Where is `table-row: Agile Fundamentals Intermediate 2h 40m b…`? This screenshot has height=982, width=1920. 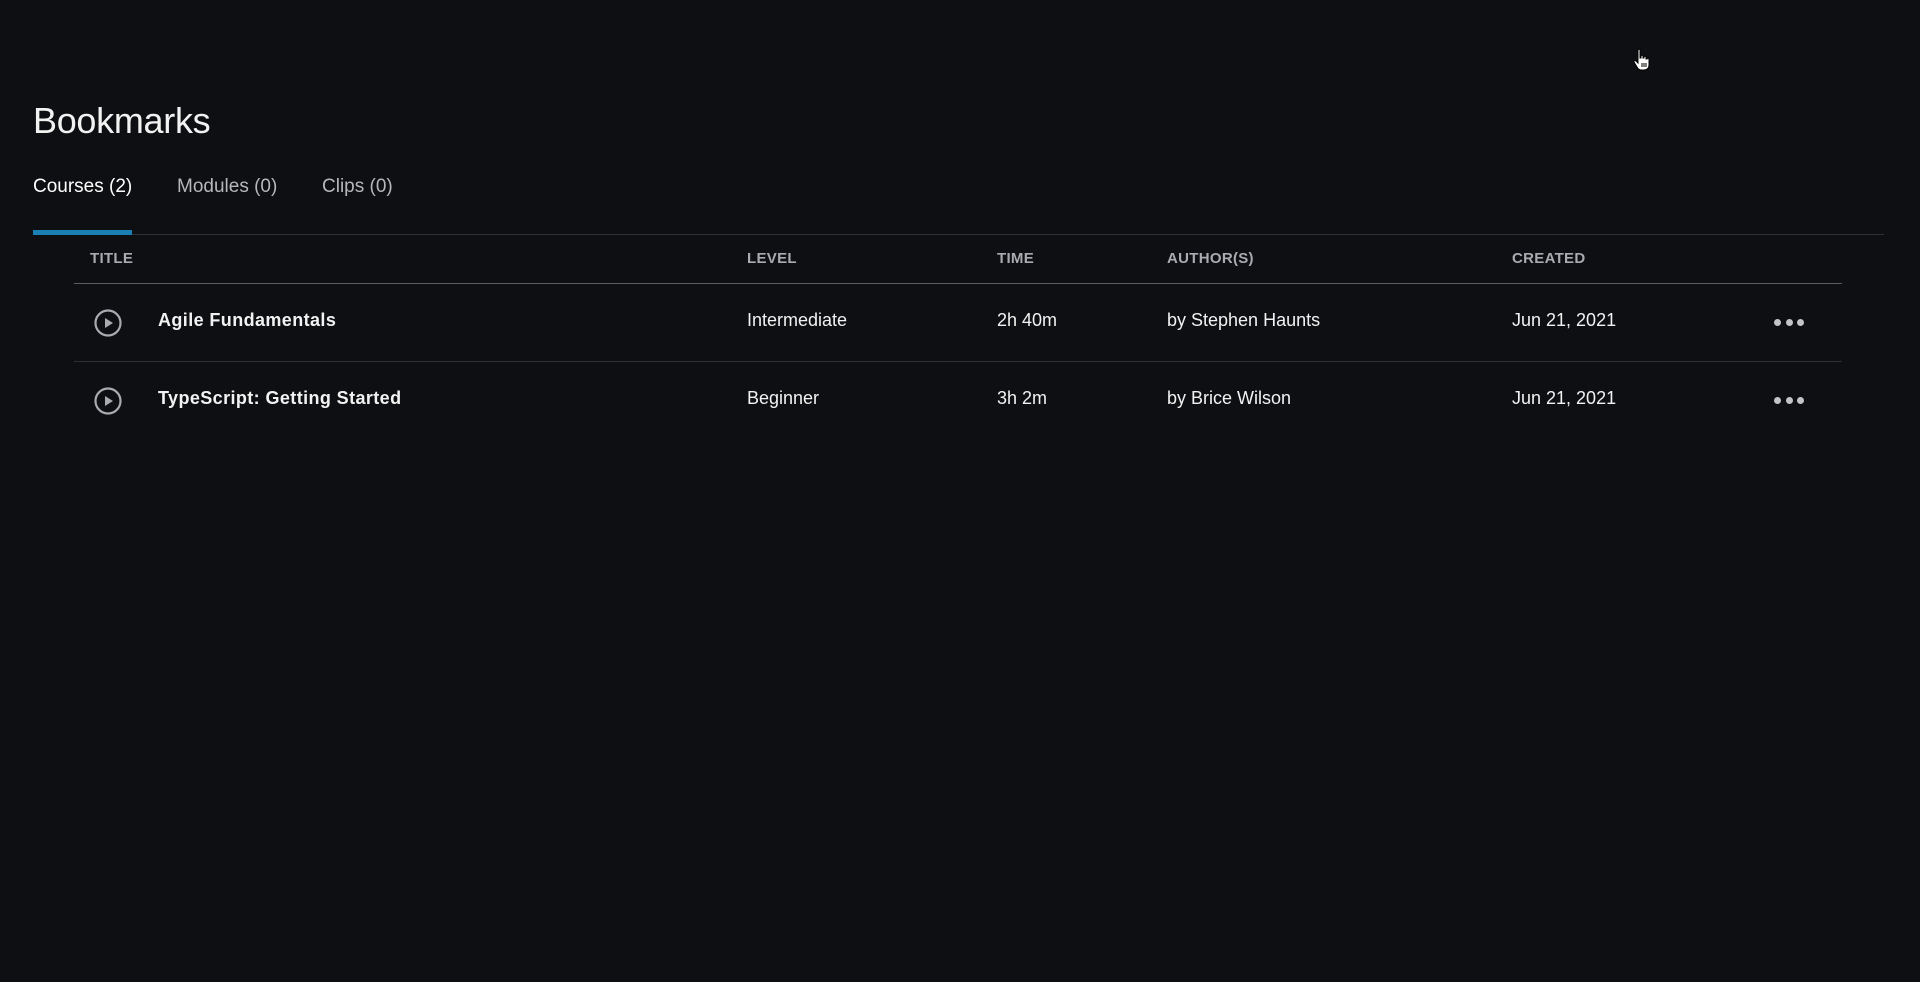 table-row: Agile Fundamentals Intermediate 2h 40m b… is located at coordinates (958, 323).